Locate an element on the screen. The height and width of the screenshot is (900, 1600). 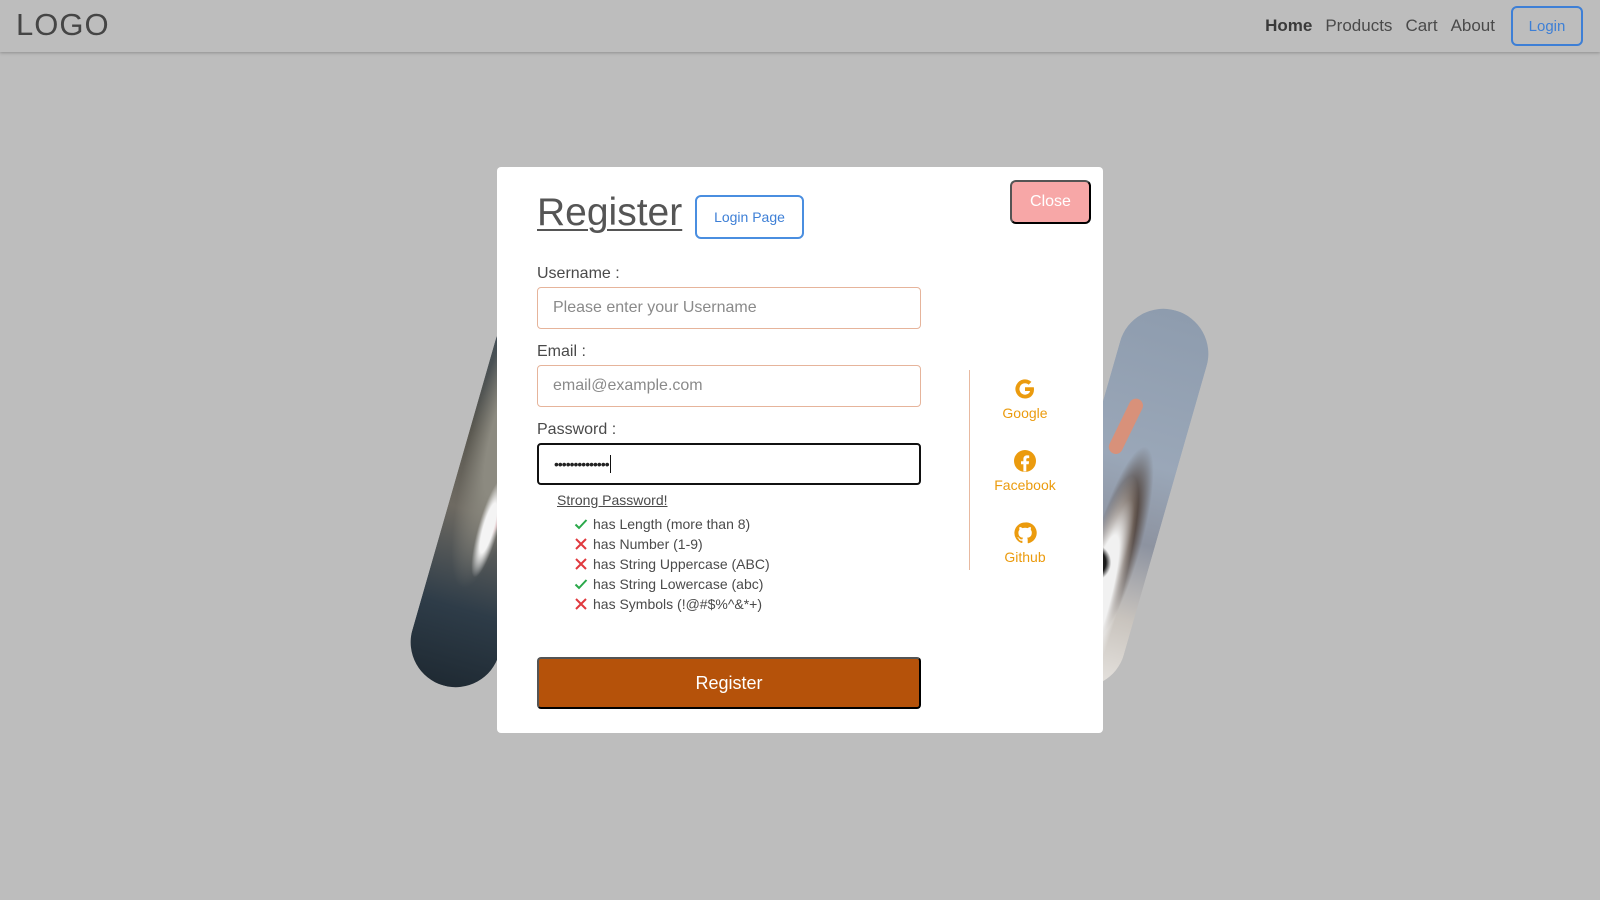
nav-links: Home Products Cart About Login is located at coordinates (1432, 26).